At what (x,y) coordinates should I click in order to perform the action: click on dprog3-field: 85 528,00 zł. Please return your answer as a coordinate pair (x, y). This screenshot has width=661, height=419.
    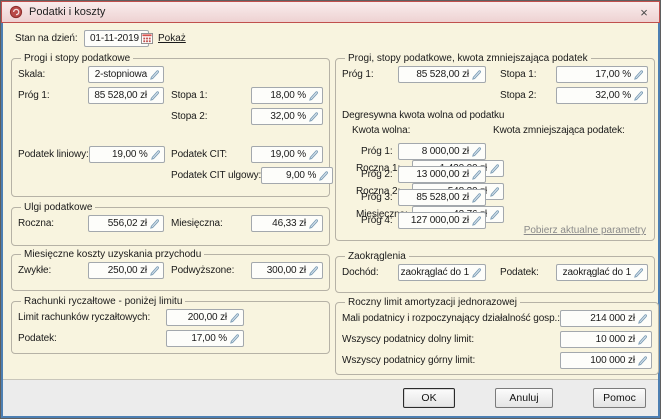
    Looking at the image, I should click on (442, 197).